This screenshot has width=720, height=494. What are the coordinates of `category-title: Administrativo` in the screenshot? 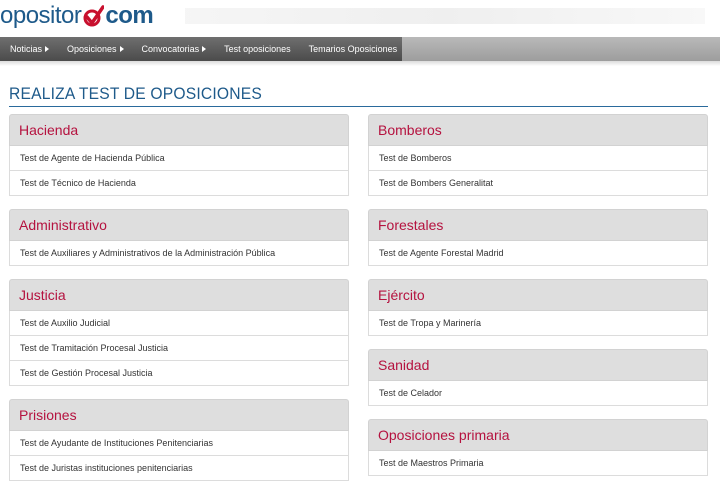 It's located at (179, 225).